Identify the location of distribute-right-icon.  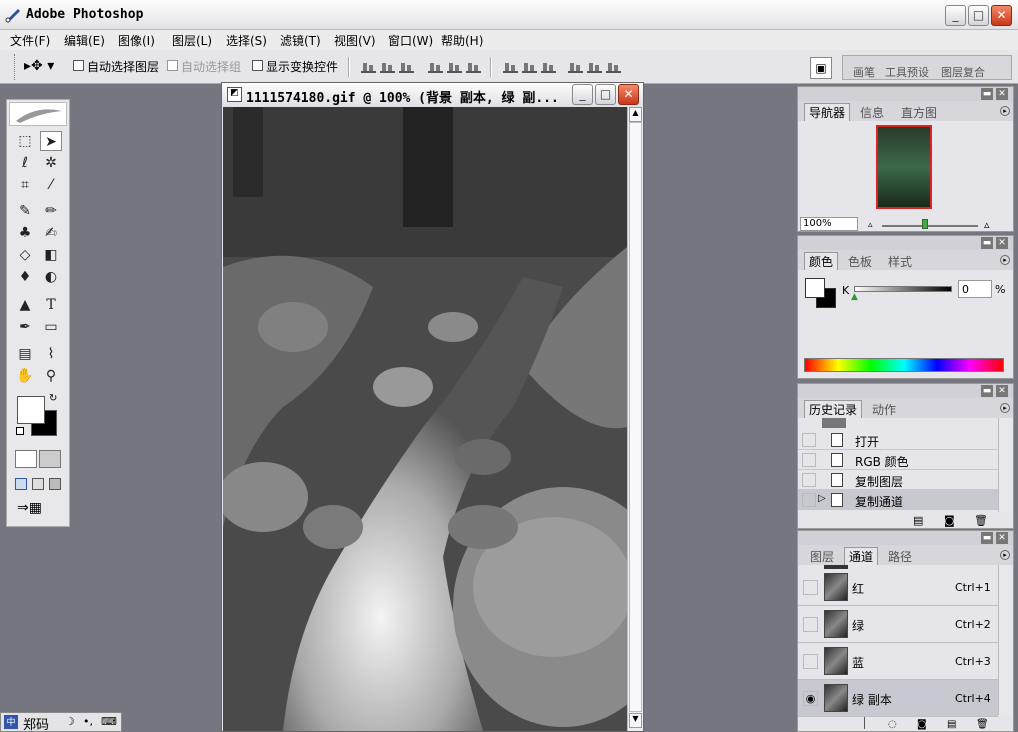
(613, 67).